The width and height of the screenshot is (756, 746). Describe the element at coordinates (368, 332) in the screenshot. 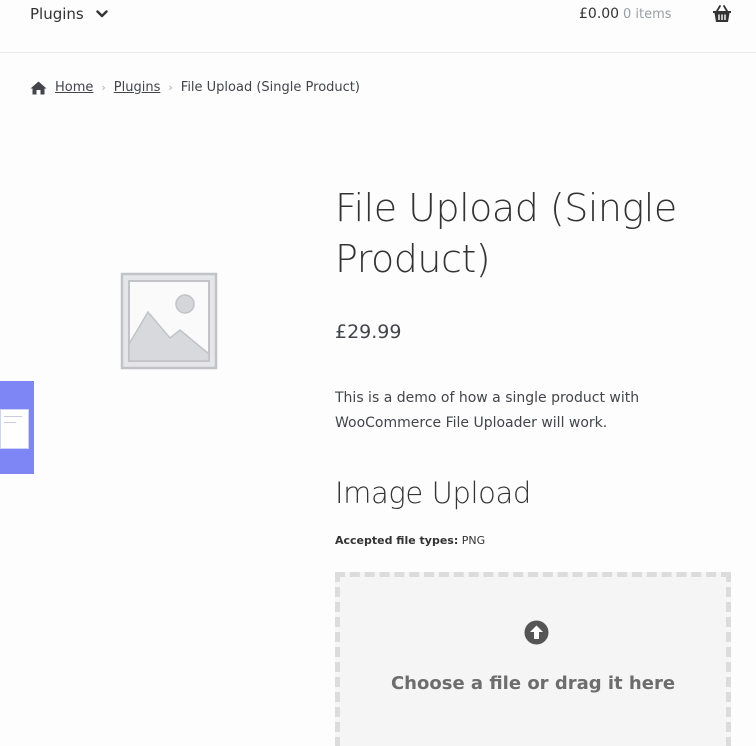

I see `product-price: £29.99` at that location.